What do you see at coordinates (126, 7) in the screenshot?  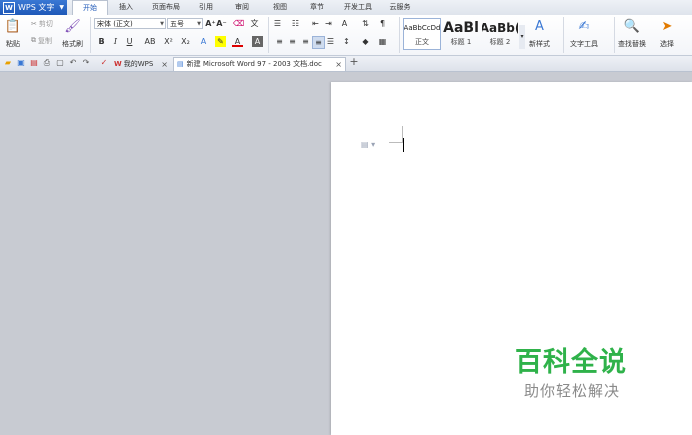 I see `tab-insert: 插入` at bounding box center [126, 7].